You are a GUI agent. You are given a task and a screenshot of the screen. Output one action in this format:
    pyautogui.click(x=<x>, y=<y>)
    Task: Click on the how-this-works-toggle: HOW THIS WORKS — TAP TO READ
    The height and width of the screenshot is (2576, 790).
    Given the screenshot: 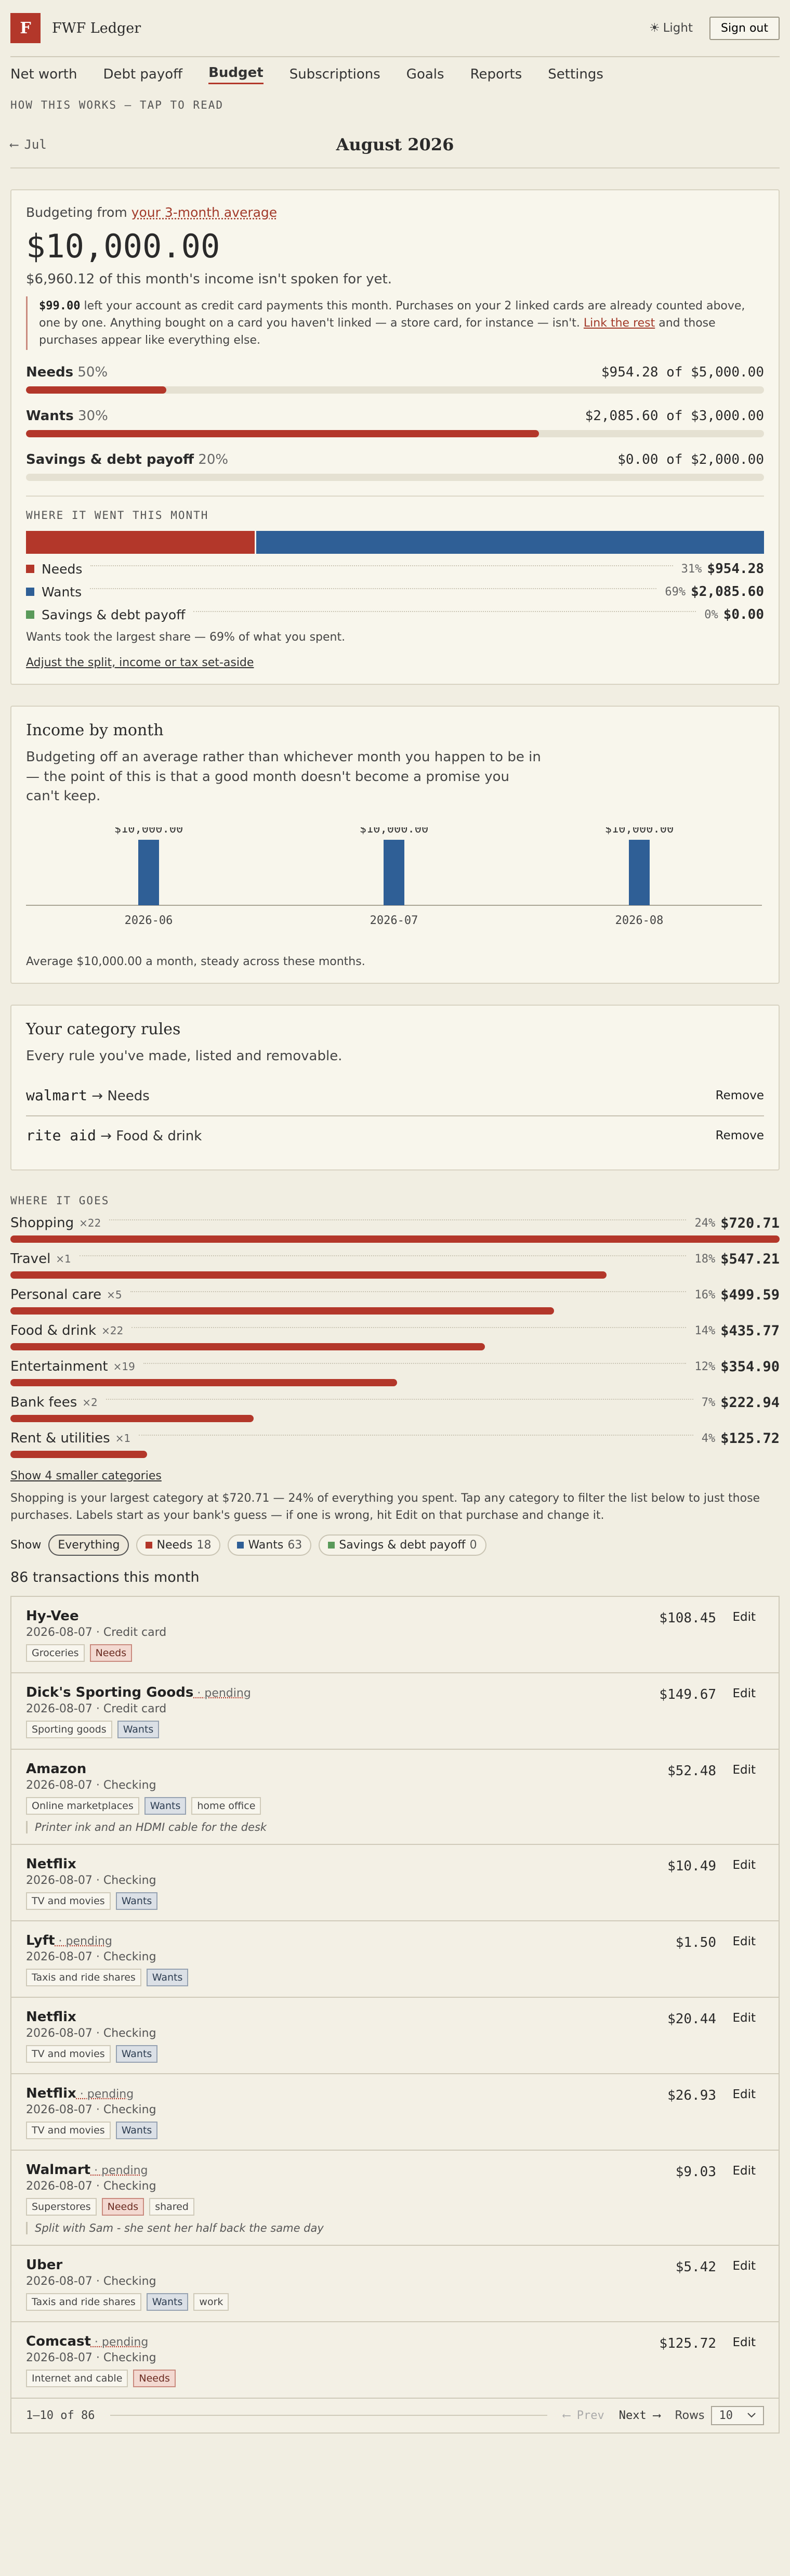 What is the action you would take?
    pyautogui.click(x=395, y=105)
    